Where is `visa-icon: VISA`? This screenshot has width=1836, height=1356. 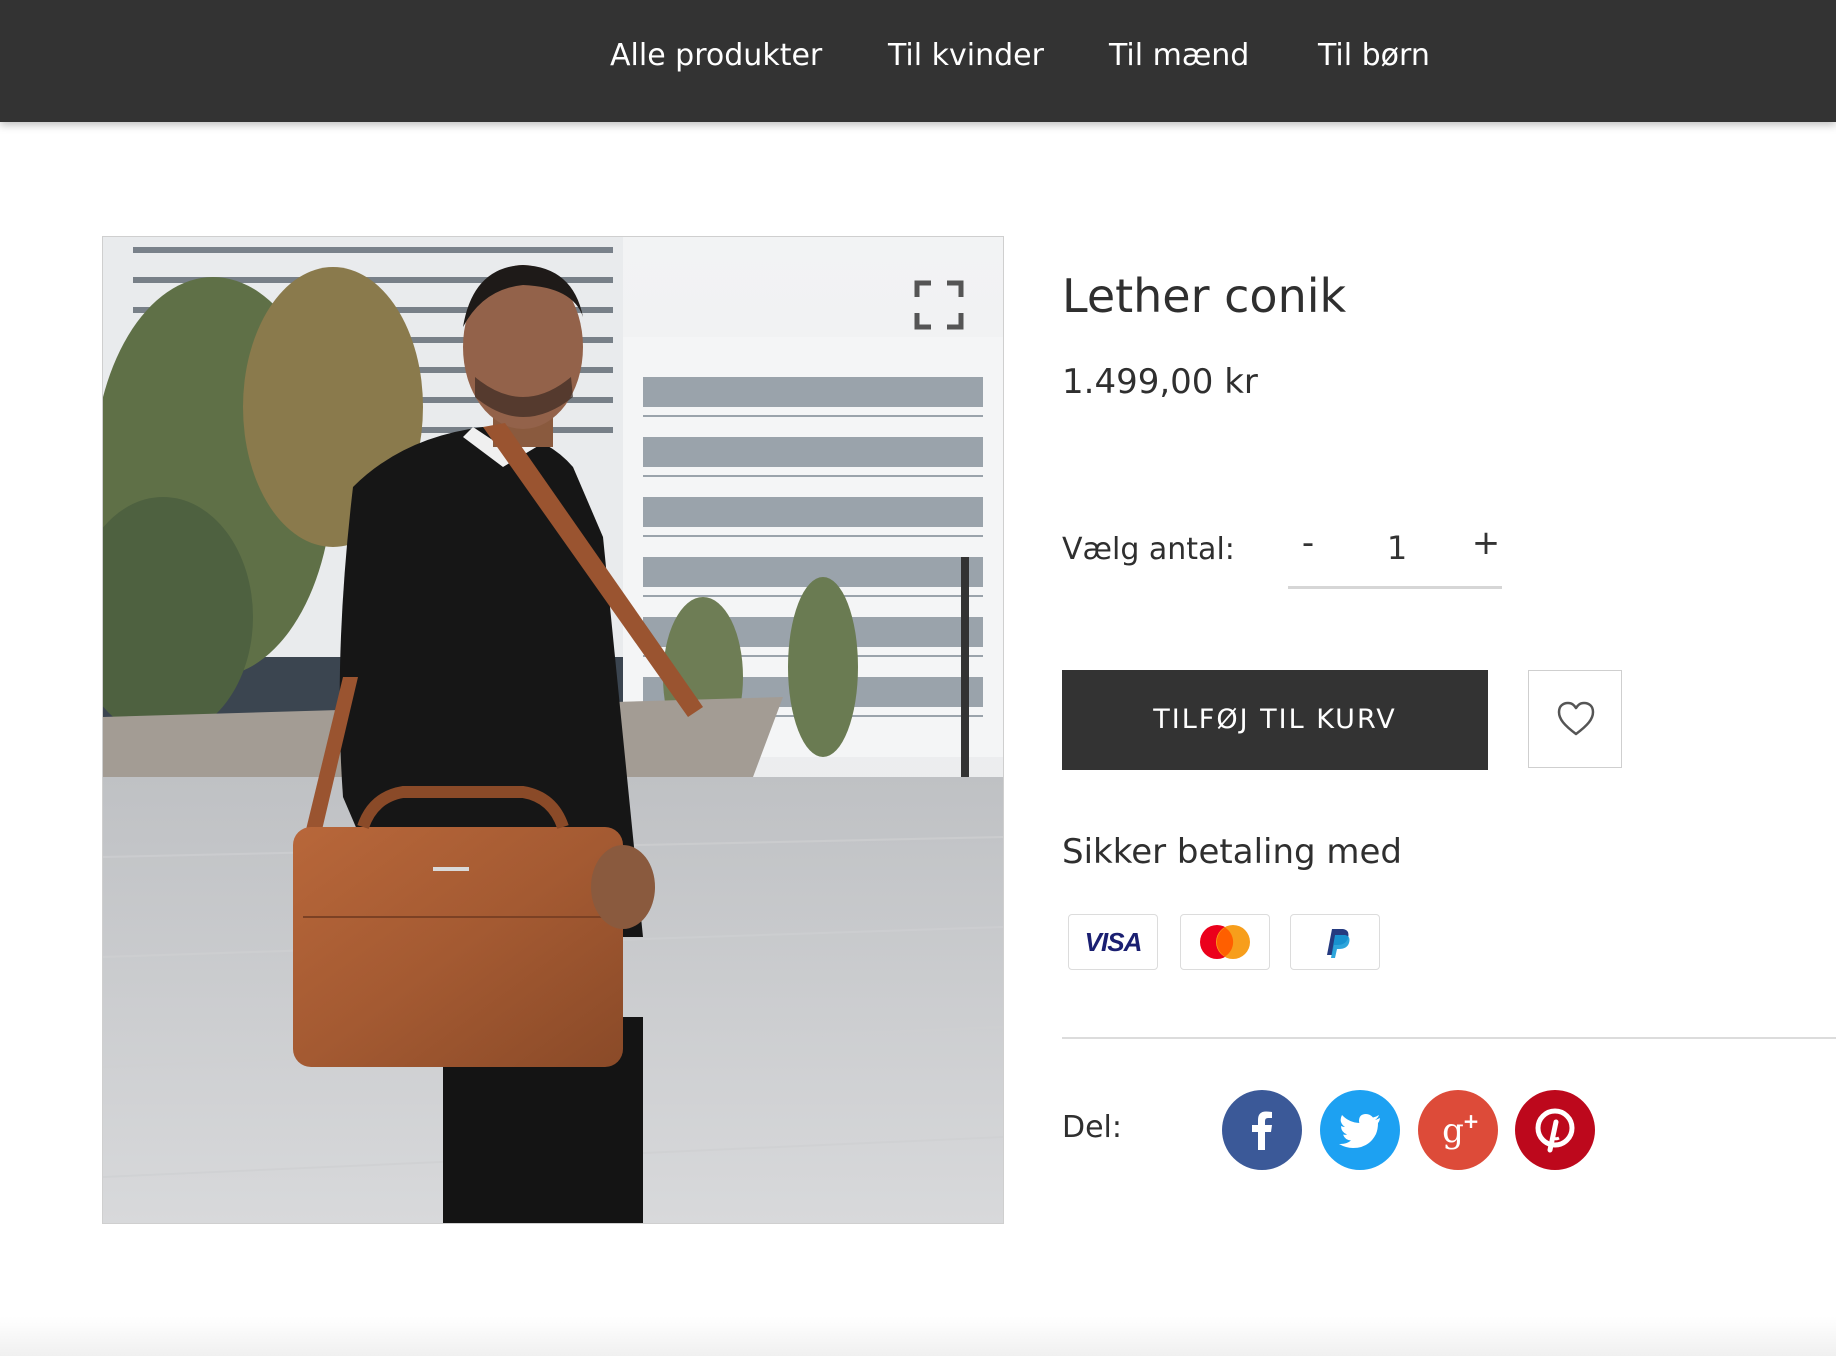 visa-icon: VISA is located at coordinates (1113, 942).